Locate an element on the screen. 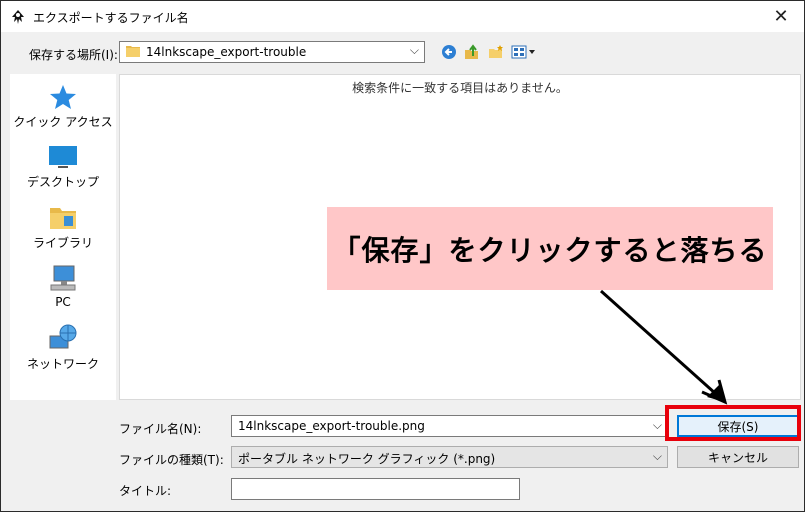  cancel-button-label: キャンセル is located at coordinates (737, 457).